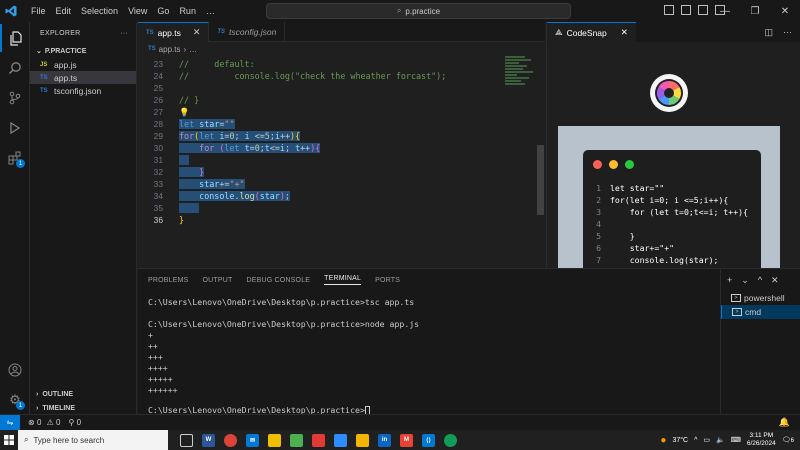 Image resolution: width=800 pixels, height=450 pixels. Describe the element at coordinates (680, 440) in the screenshot. I see `temperature: 37°C` at that location.